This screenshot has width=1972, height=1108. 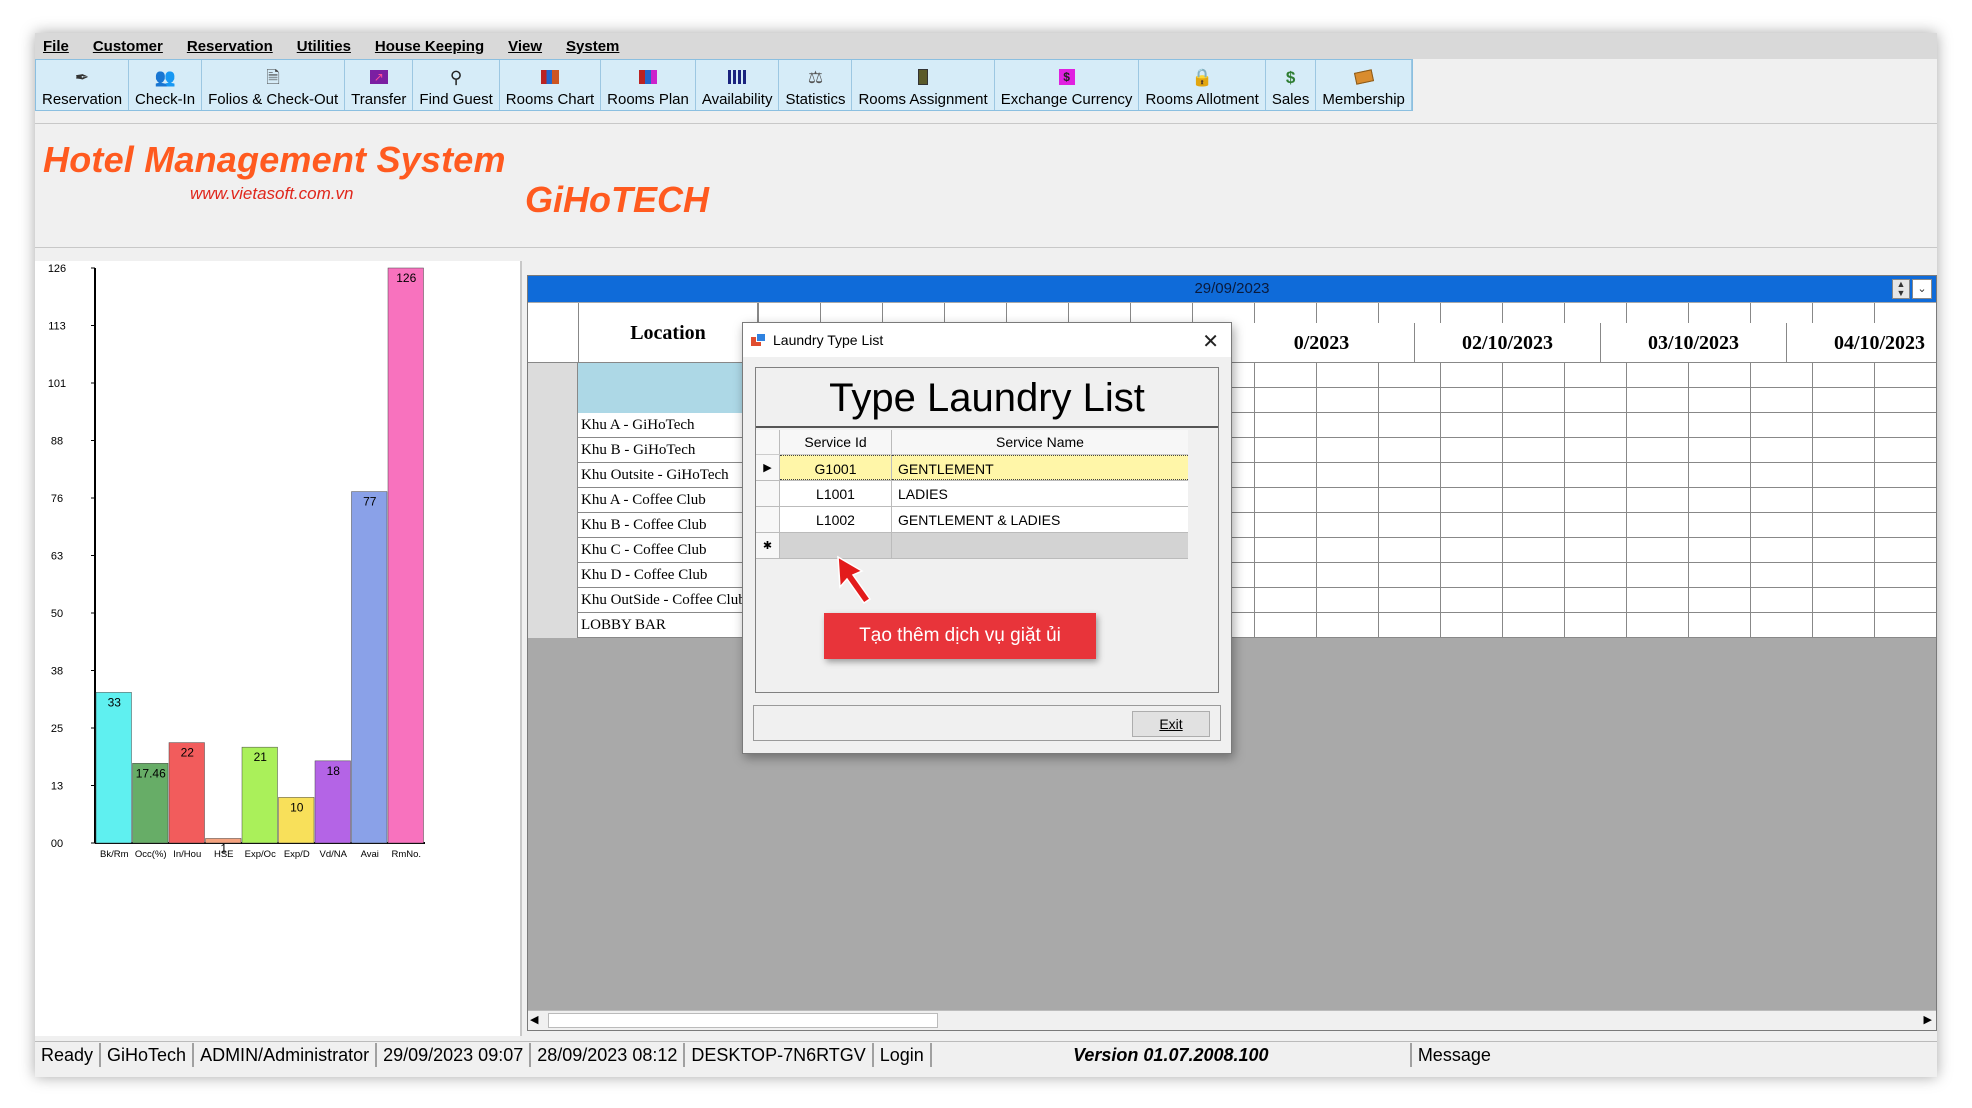 What do you see at coordinates (987, 340) in the screenshot?
I see `dialog-titlebar: Laundry Type List ✕` at bounding box center [987, 340].